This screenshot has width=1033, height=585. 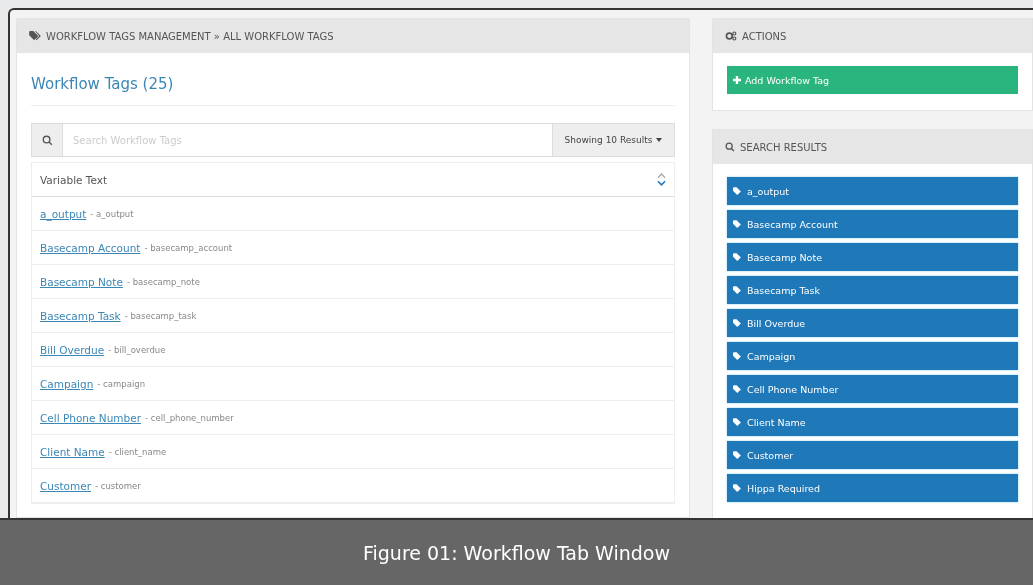 What do you see at coordinates (121, 383) in the screenshot?
I see `tag-variable: - campaign` at bounding box center [121, 383].